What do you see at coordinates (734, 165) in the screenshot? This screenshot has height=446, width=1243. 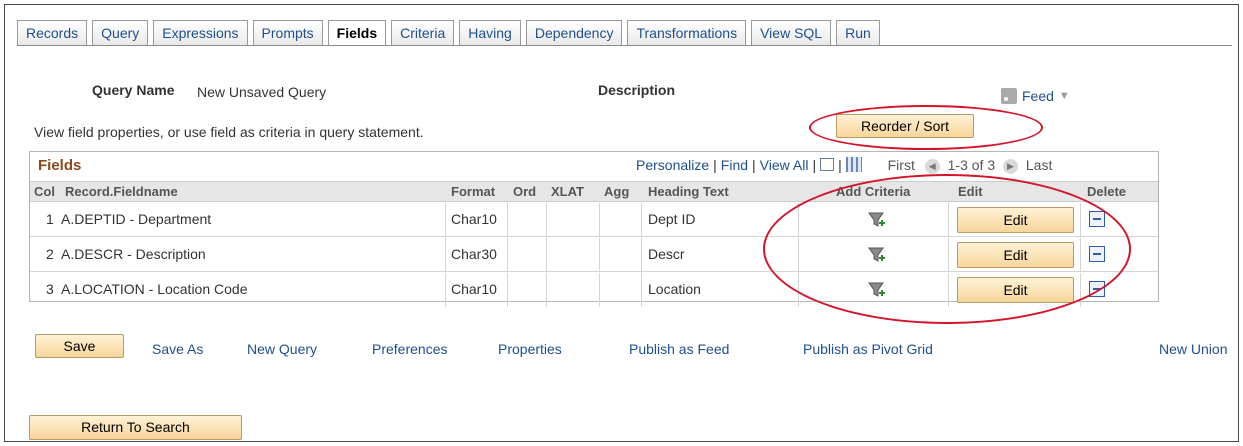 I see `find-link: Find` at bounding box center [734, 165].